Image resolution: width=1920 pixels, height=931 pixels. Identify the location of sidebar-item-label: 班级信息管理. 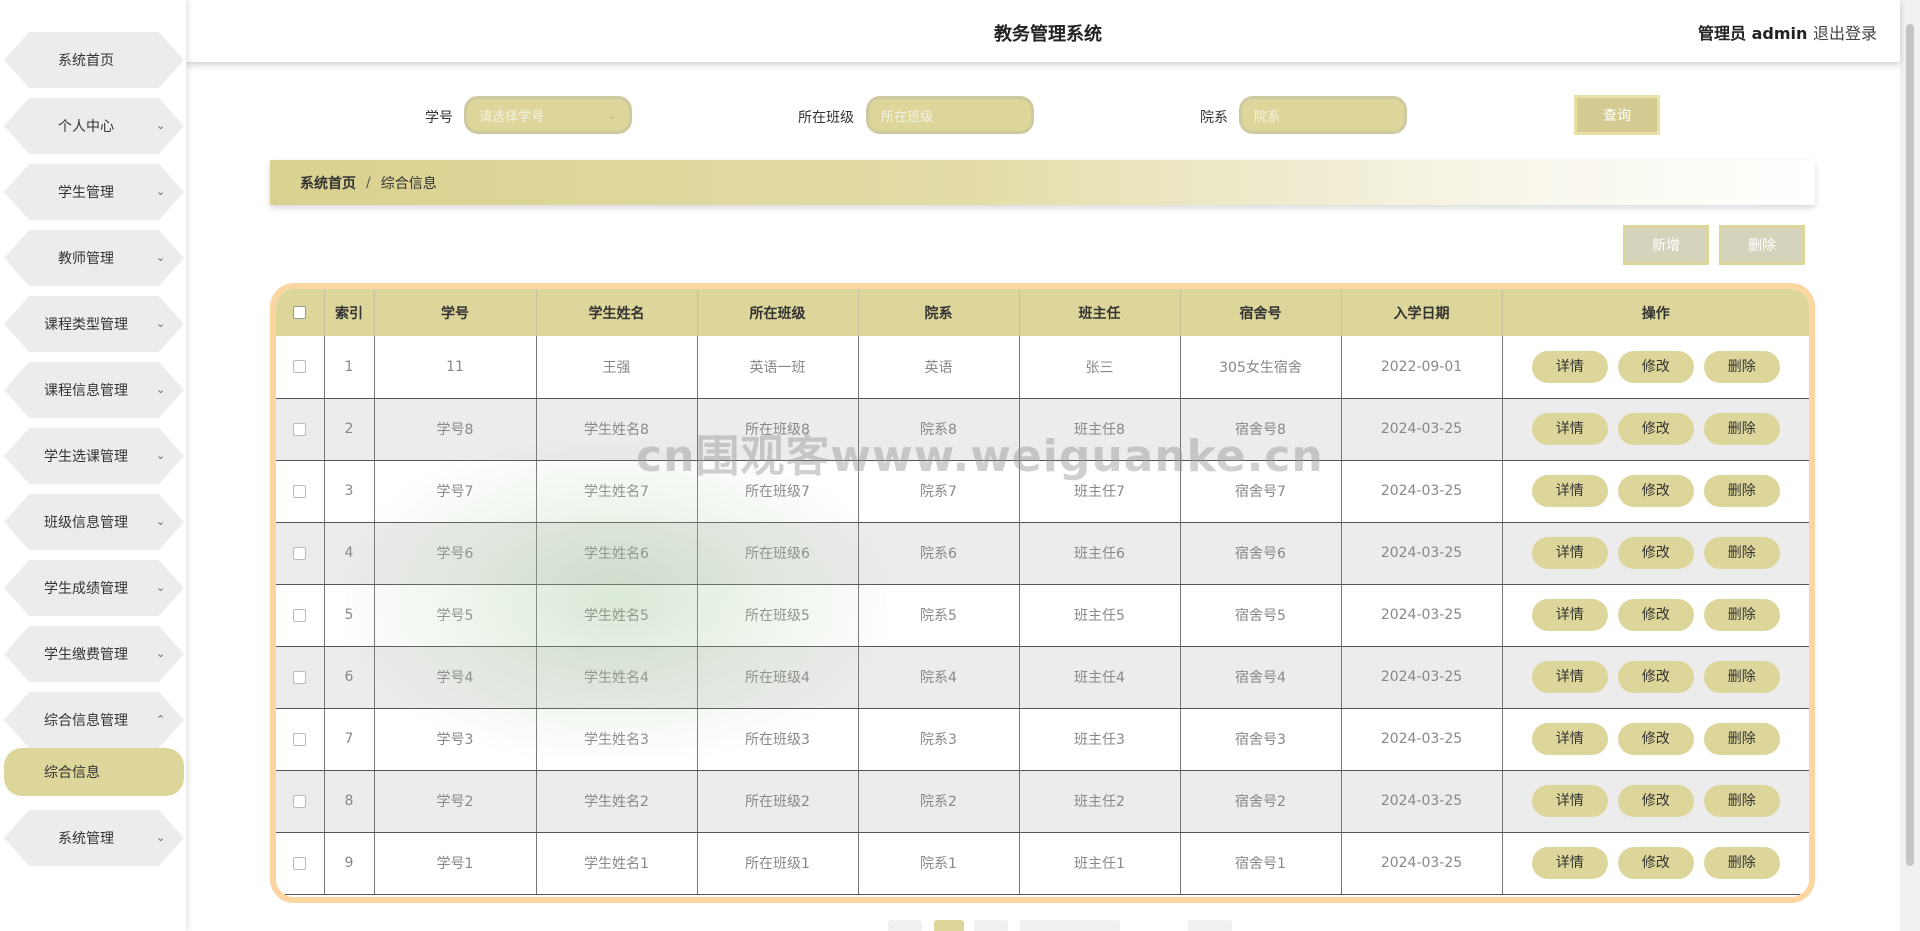
(86, 523).